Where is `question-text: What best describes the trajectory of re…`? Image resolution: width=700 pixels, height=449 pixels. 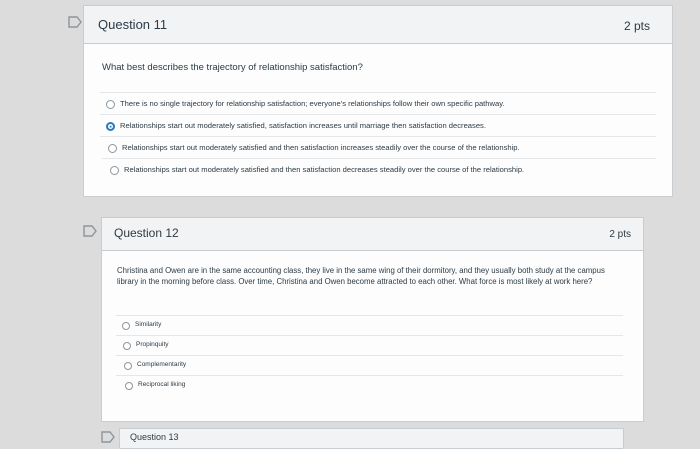 question-text: What best describes the trajectory of re… is located at coordinates (232, 67).